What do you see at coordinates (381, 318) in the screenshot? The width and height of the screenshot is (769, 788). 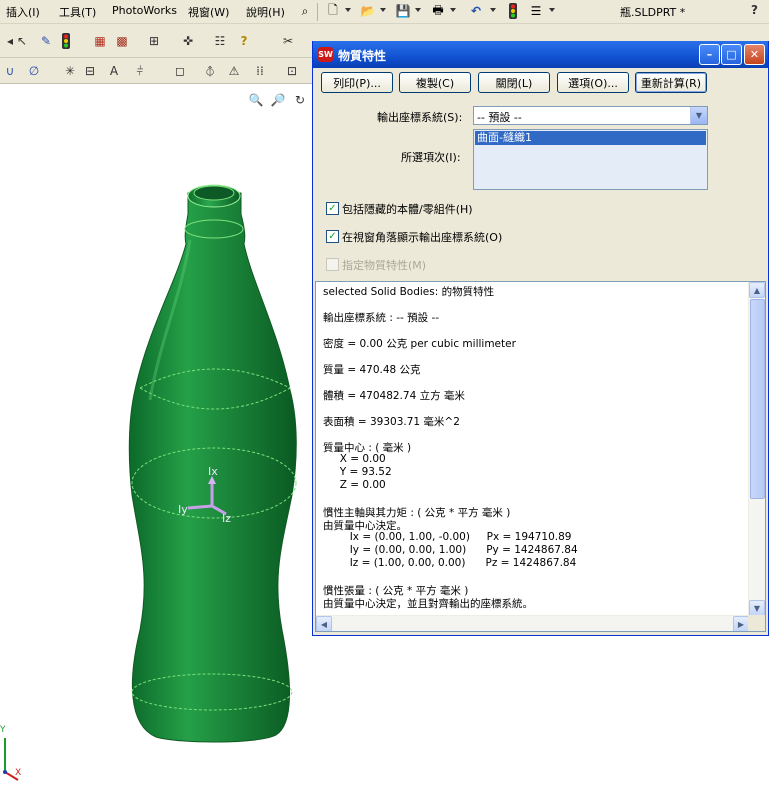 I see `result-line: 輸出座標系統 : -- 預設 --` at bounding box center [381, 318].